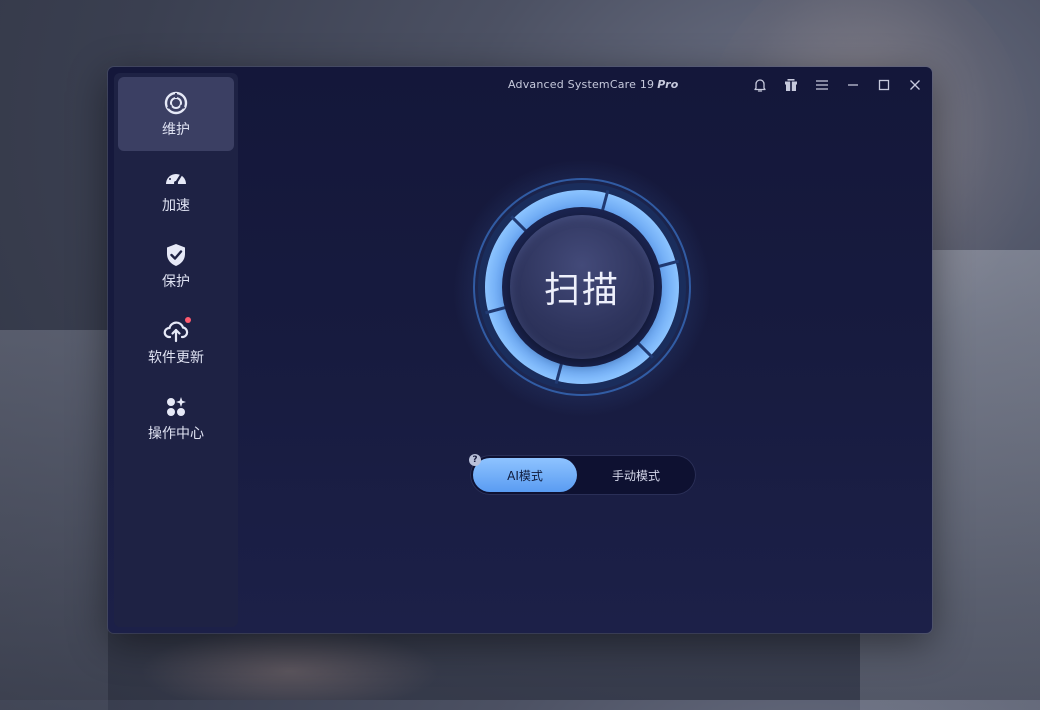 Image resolution: width=1040 pixels, height=710 pixels. I want to click on sidebar-item-label: 加速, so click(176, 206).